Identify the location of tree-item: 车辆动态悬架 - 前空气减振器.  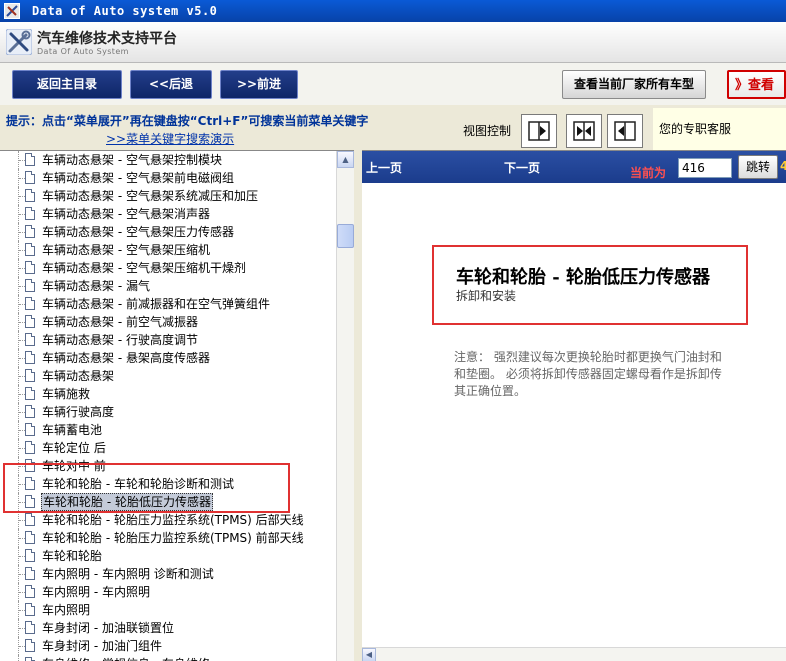
(169, 322).